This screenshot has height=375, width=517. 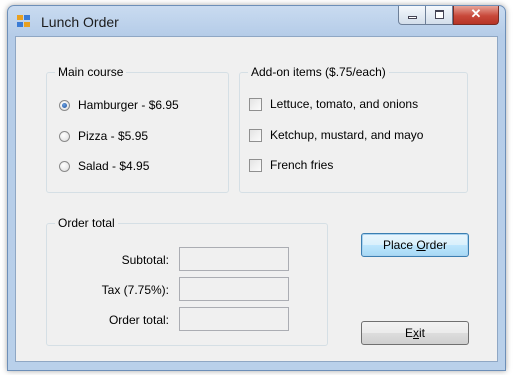 I want to click on close-icon: ✕, so click(x=476, y=13).